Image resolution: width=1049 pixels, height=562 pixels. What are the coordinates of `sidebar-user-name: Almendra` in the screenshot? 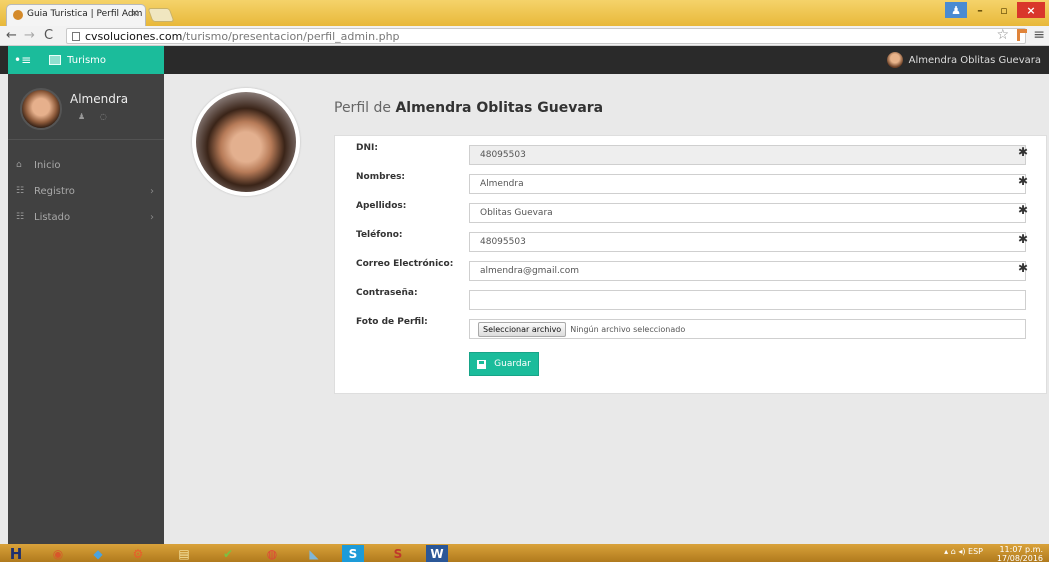 It's located at (99, 99).